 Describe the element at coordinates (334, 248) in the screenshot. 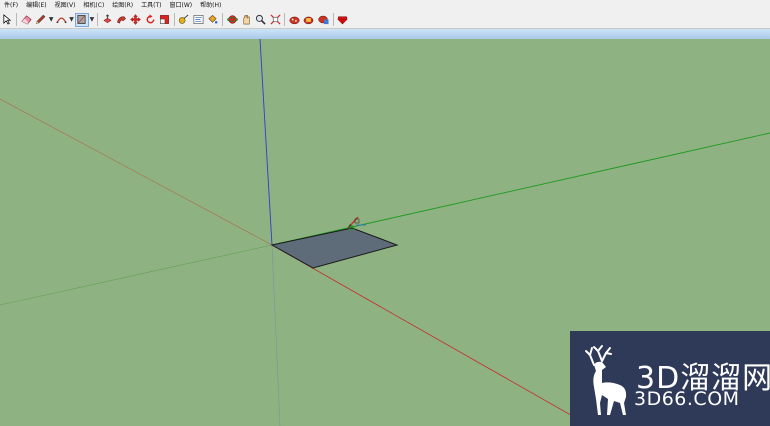

I see `rectangle-face` at that location.